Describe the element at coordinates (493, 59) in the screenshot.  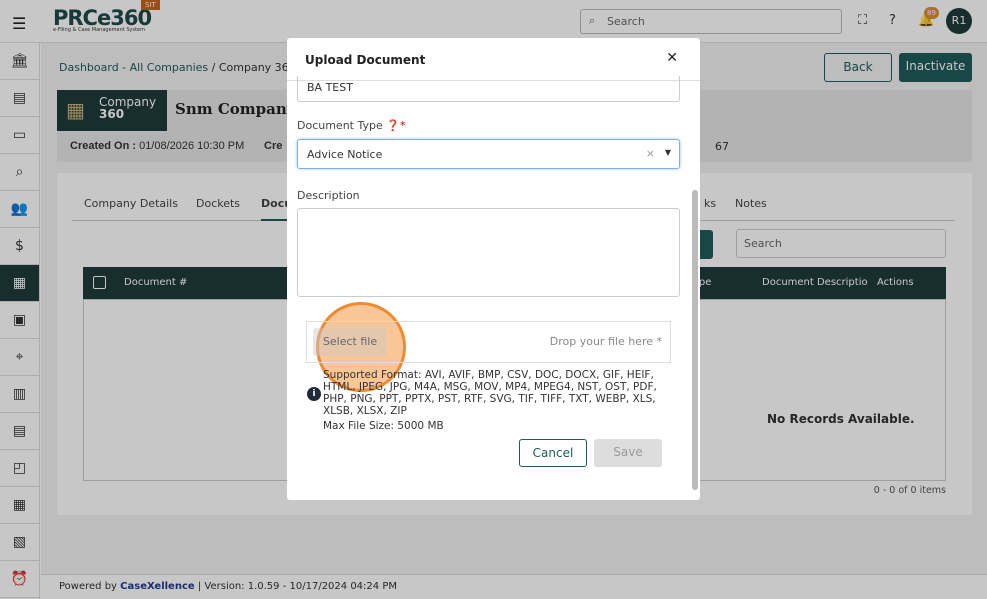
I see `modal-header: Upload Document ✕` at that location.